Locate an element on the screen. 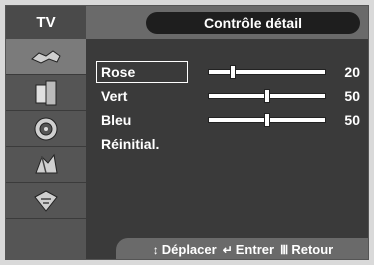 This screenshot has height=265, width=374. menu-icon: Ⅲ is located at coordinates (284, 249).